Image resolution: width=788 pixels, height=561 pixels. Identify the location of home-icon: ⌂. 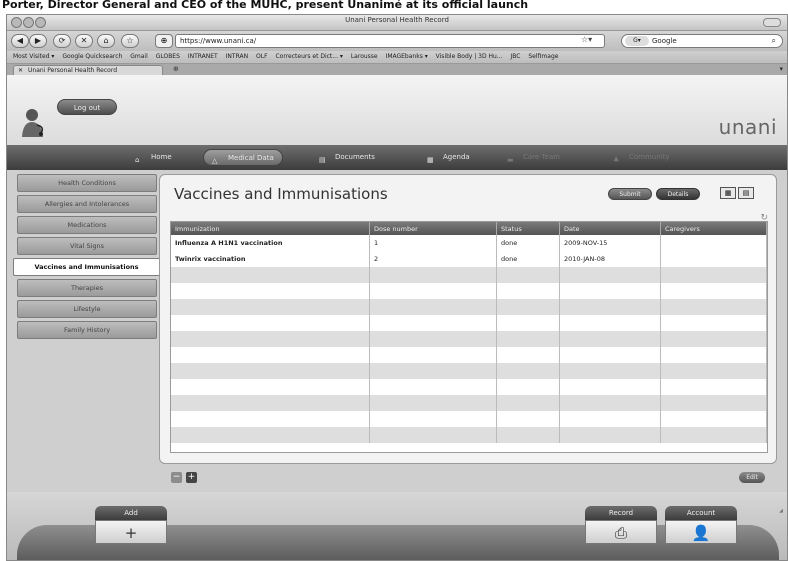
(106, 41).